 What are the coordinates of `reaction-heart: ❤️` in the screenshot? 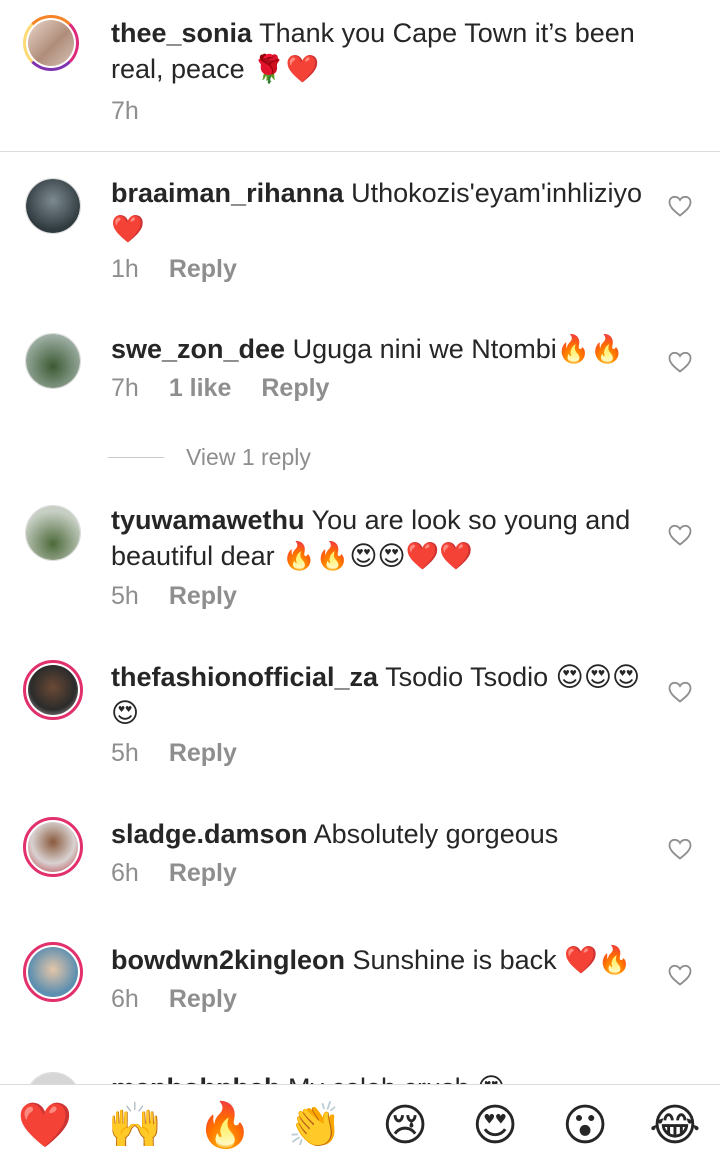 It's located at (45, 1126).